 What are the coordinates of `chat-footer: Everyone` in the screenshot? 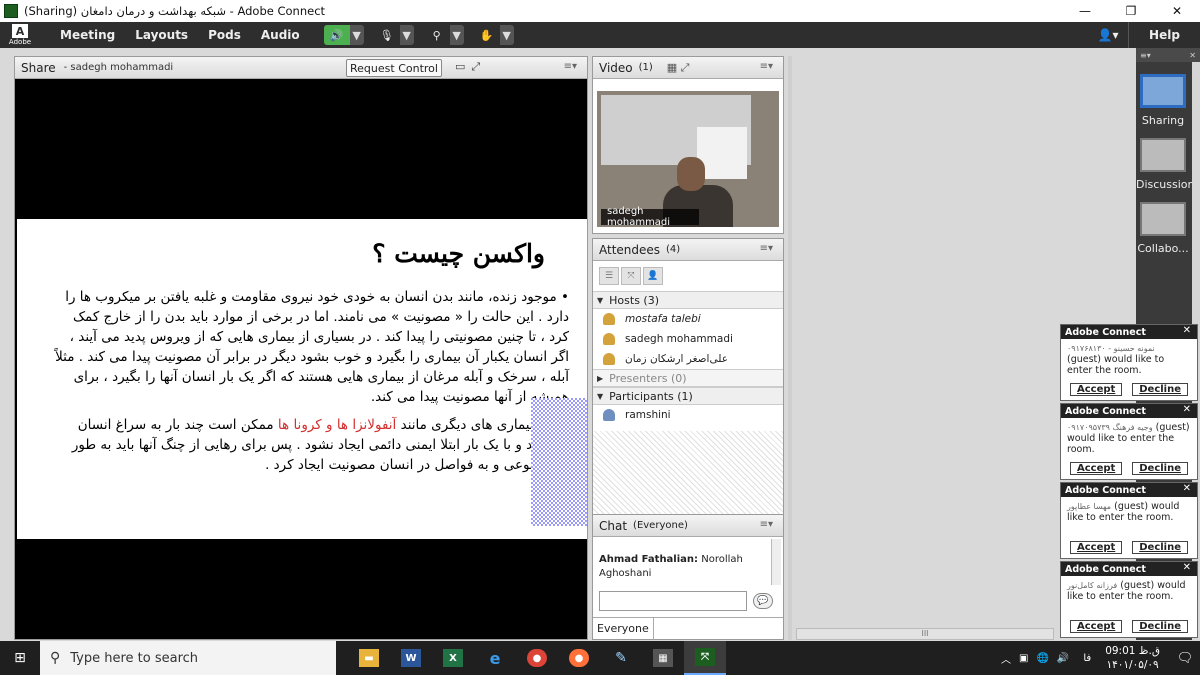 It's located at (688, 628).